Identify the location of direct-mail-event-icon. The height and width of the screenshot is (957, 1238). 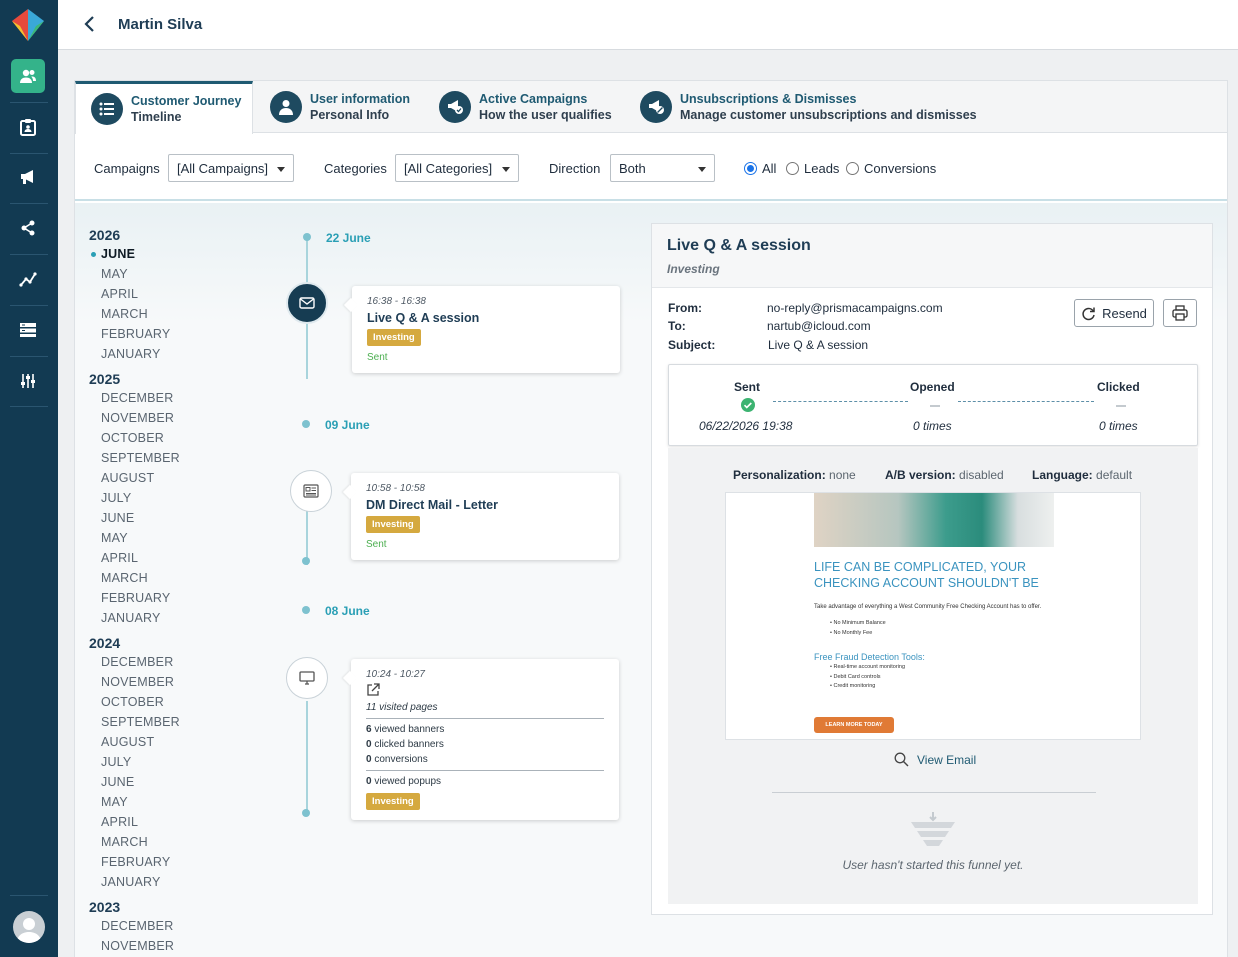
(311, 491).